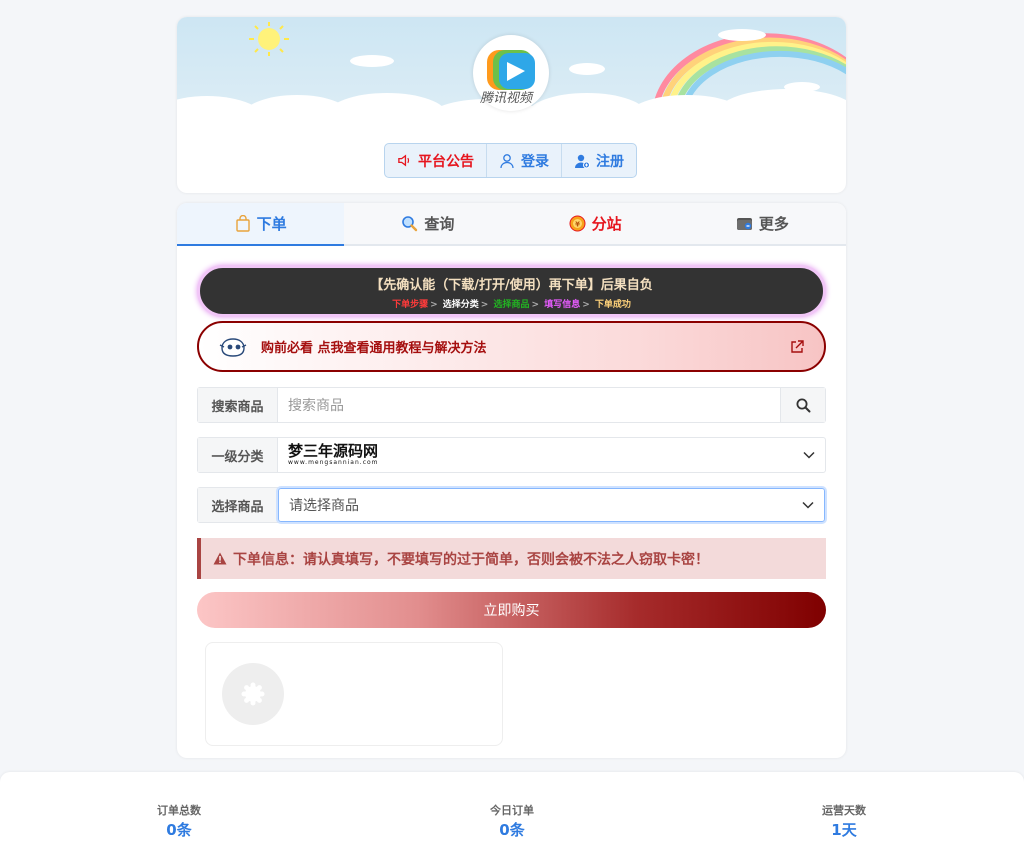 The height and width of the screenshot is (846, 1024). Describe the element at coordinates (844, 810) in the screenshot. I see `stat-label: 运营天数` at that location.